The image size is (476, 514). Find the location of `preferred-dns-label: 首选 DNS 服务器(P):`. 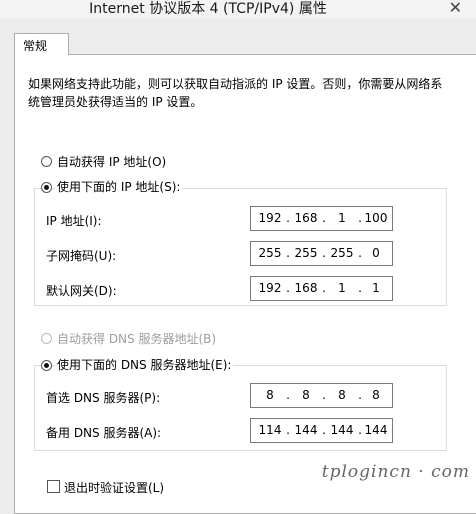

preferred-dns-label: 首选 DNS 服务器(P): is located at coordinates (103, 398).